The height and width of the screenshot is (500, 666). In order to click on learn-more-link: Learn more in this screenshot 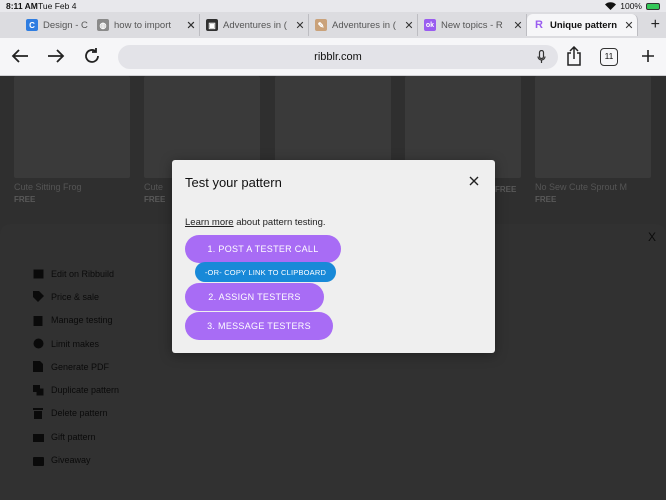, I will do `click(209, 222)`.